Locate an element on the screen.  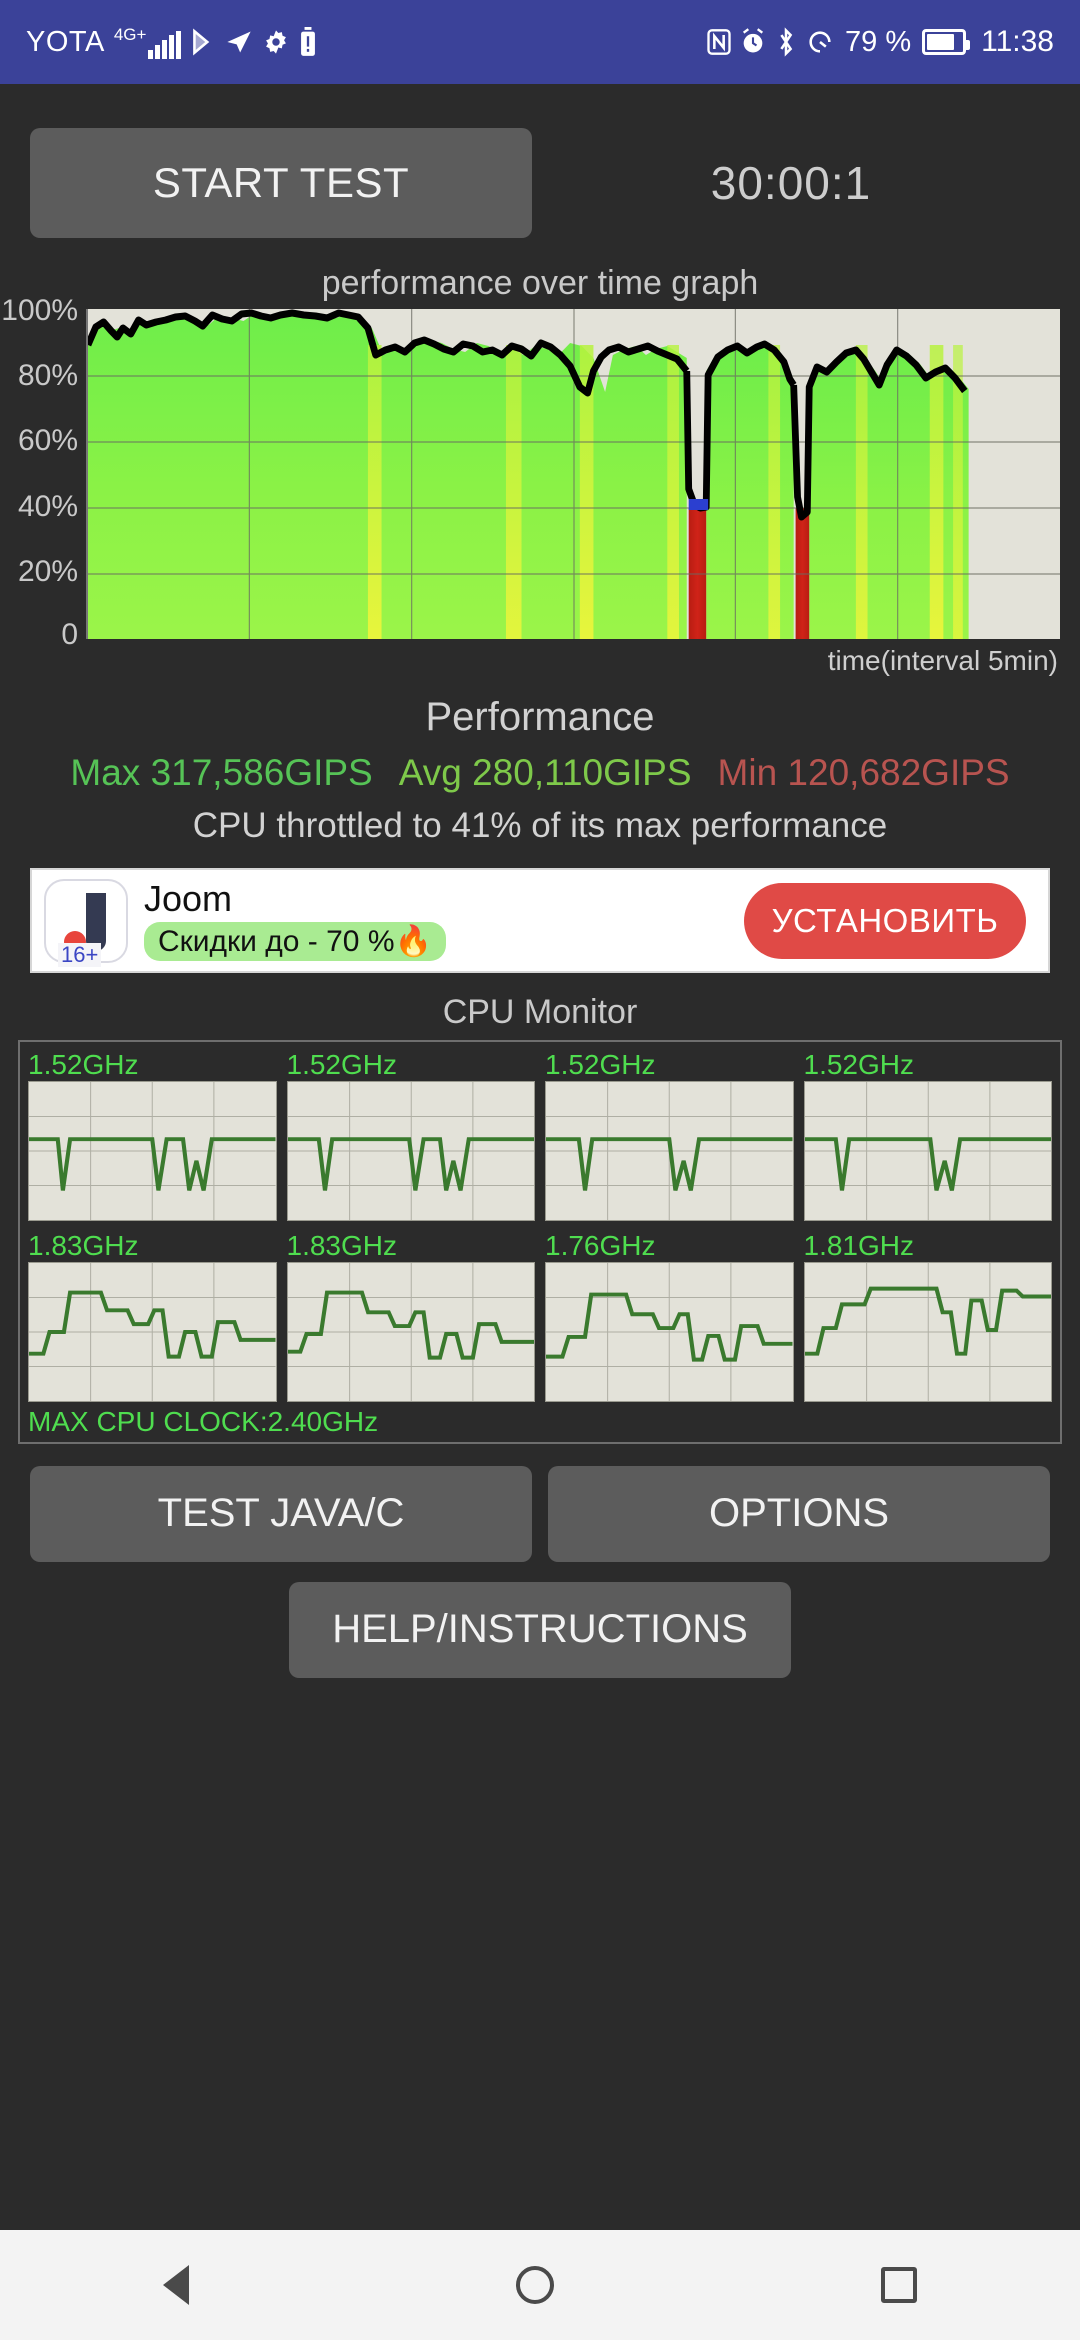
ad-banner: 16+ Joom Скидки до - 70 %🔥 УСТАНОВИТЬ is located at coordinates (540, 920).